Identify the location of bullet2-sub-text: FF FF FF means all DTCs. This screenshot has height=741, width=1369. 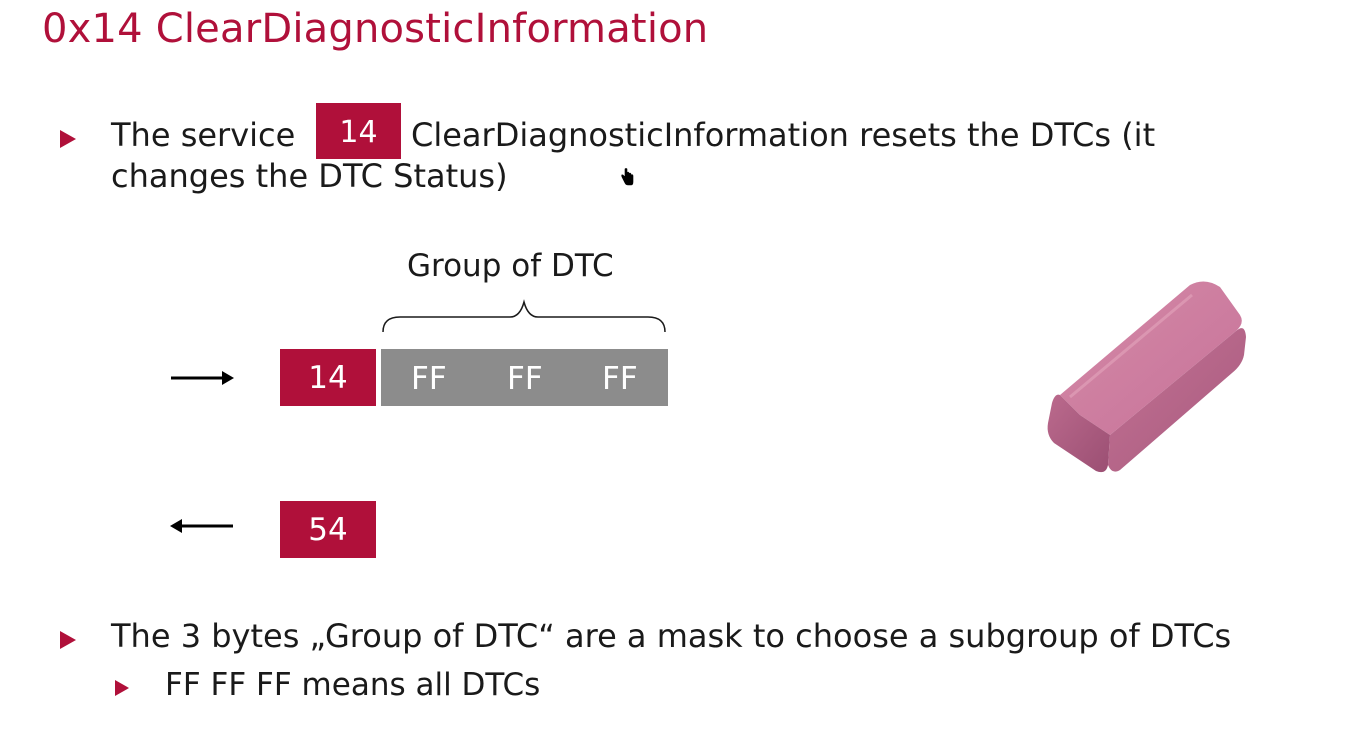
(353, 685).